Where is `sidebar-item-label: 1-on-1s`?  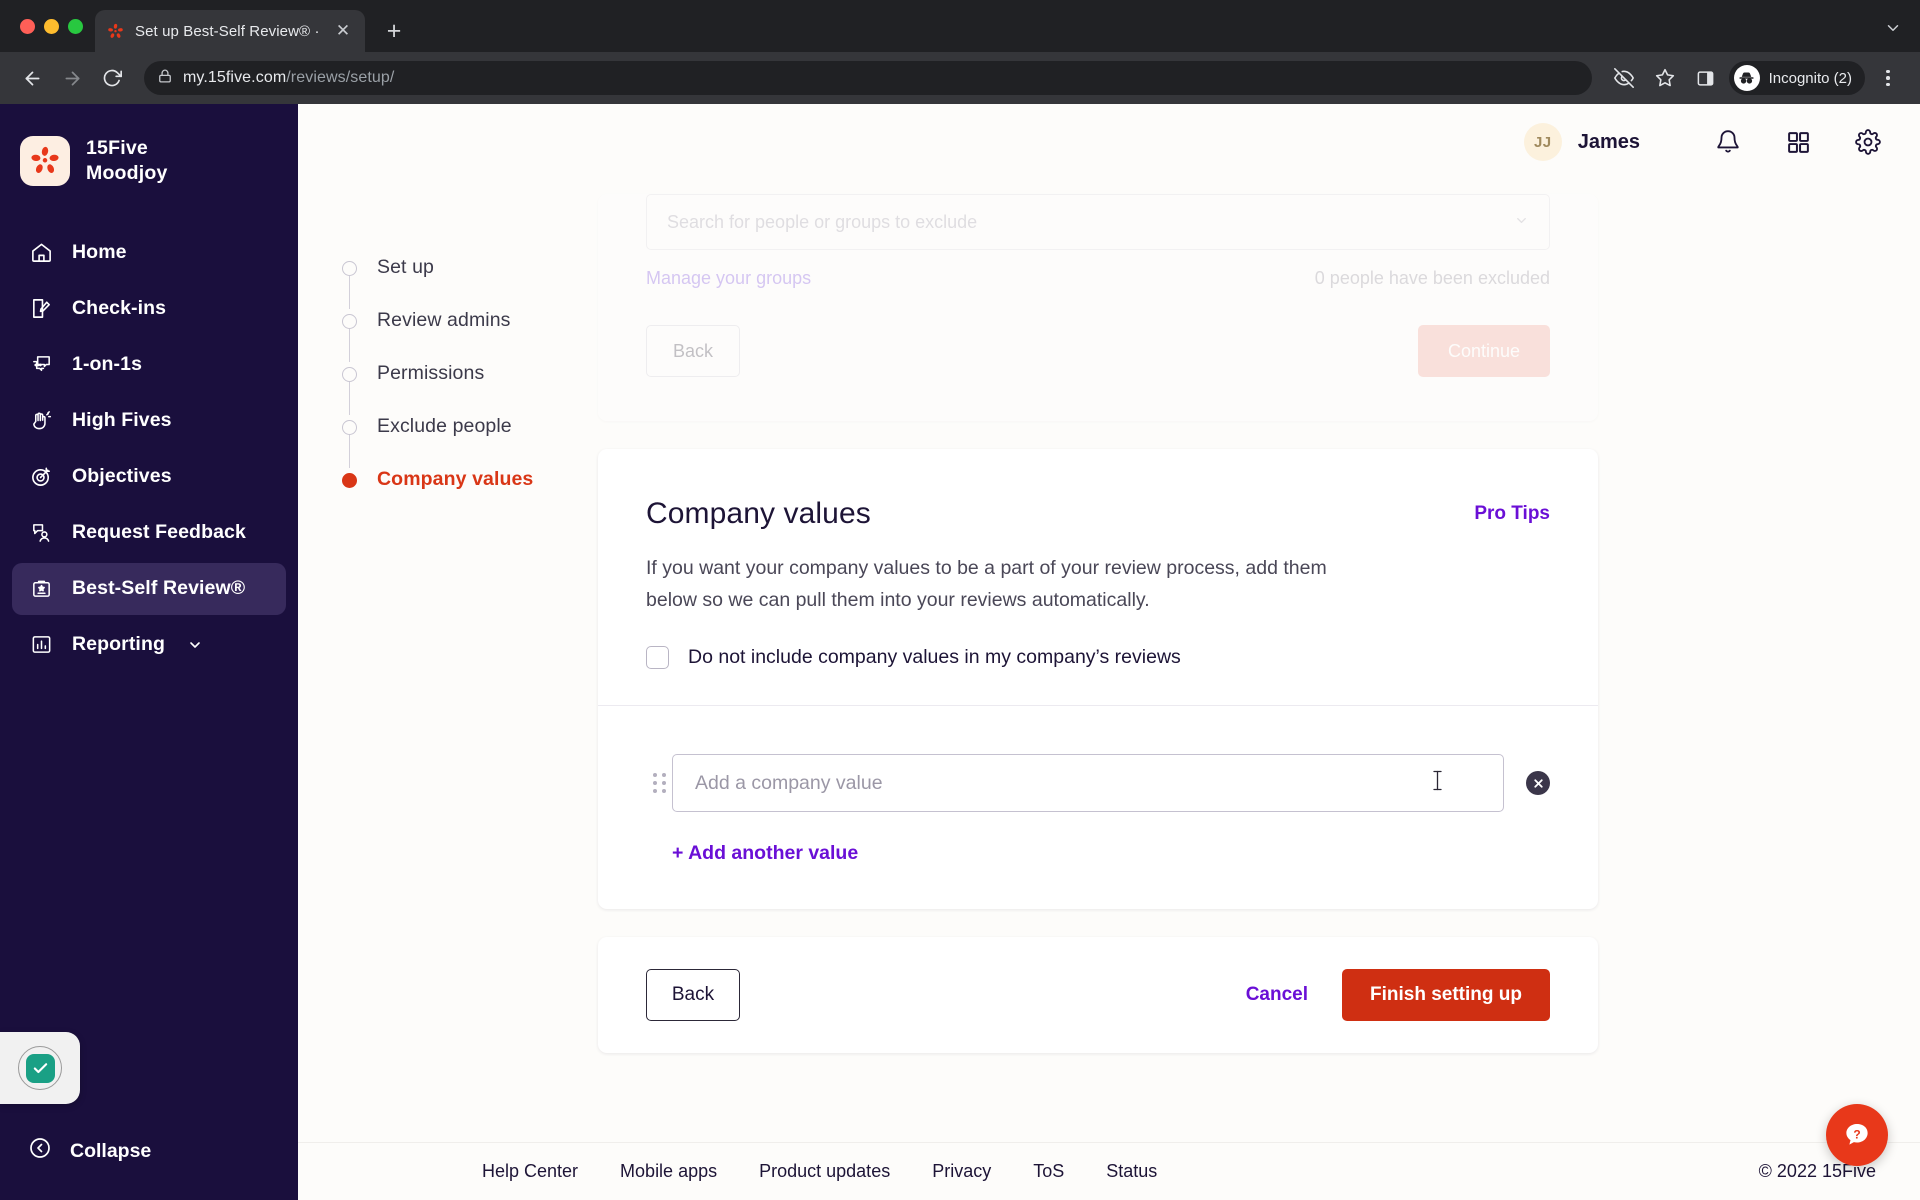 sidebar-item-label: 1-on-1s is located at coordinates (107, 364).